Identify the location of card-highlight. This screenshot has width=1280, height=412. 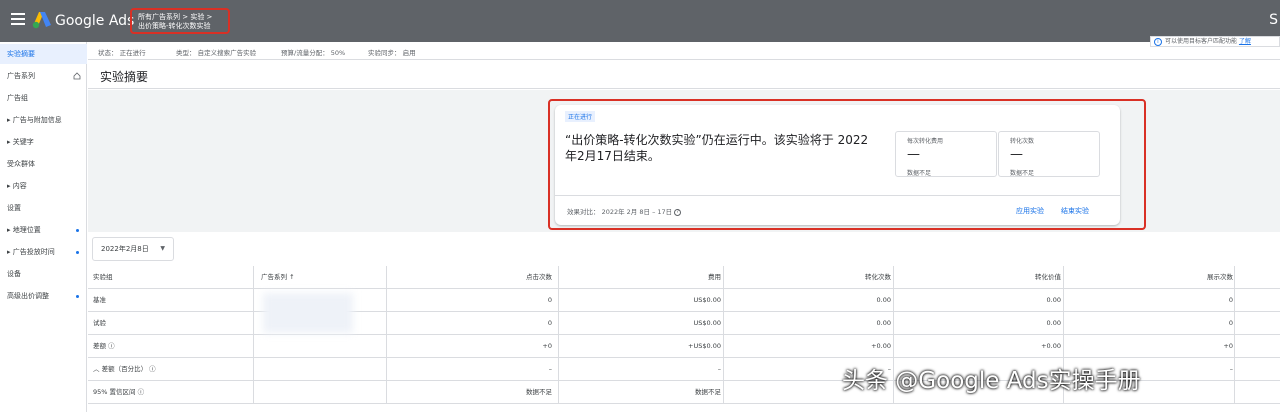
(847, 164).